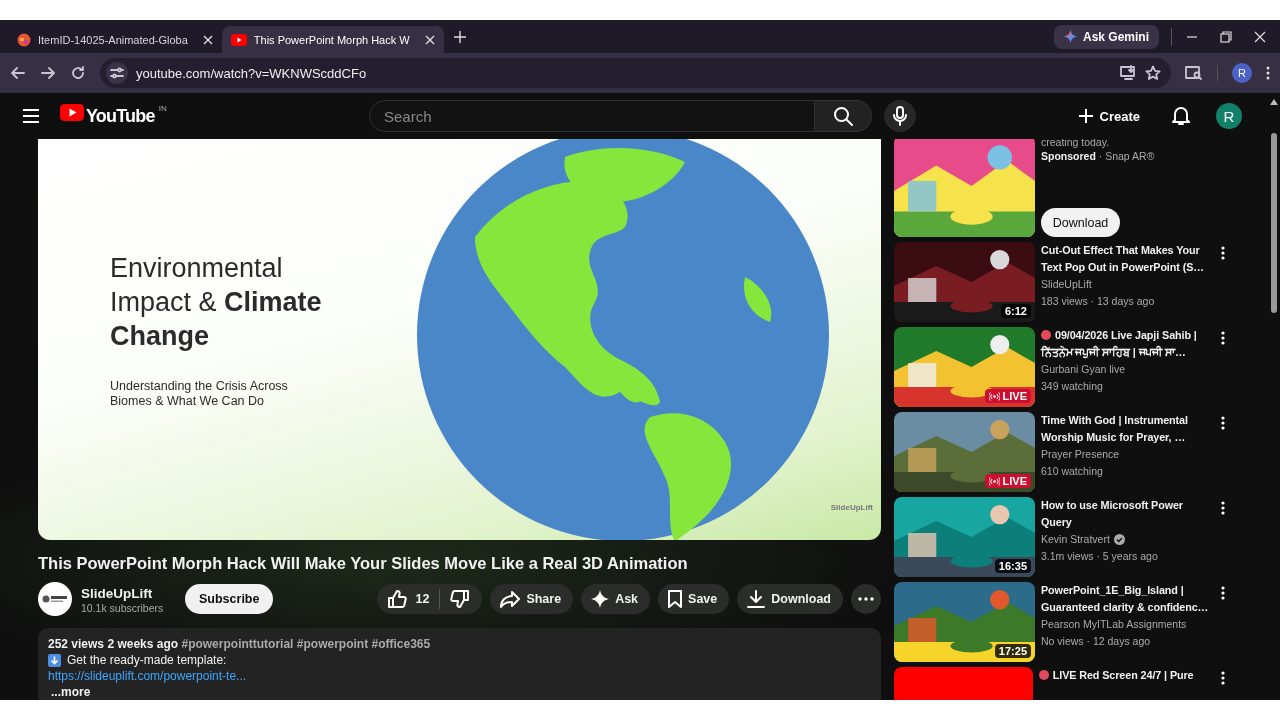 The height and width of the screenshot is (720, 1280). I want to click on description-text: Get the ready-made template:, so click(147, 660).